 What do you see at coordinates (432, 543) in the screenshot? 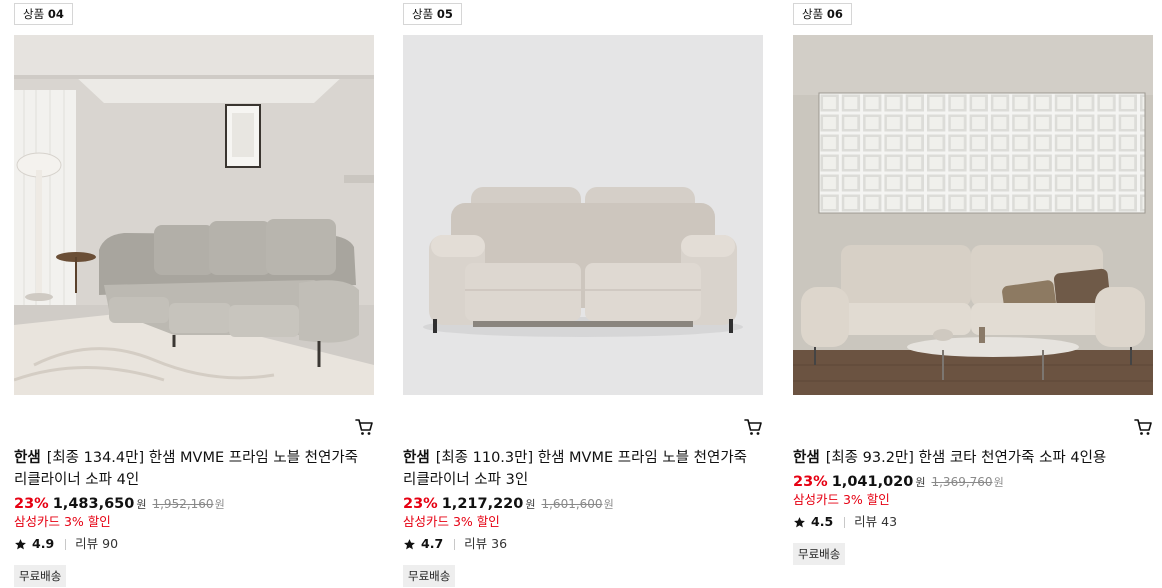
I see `rating-score: 4.7` at bounding box center [432, 543].